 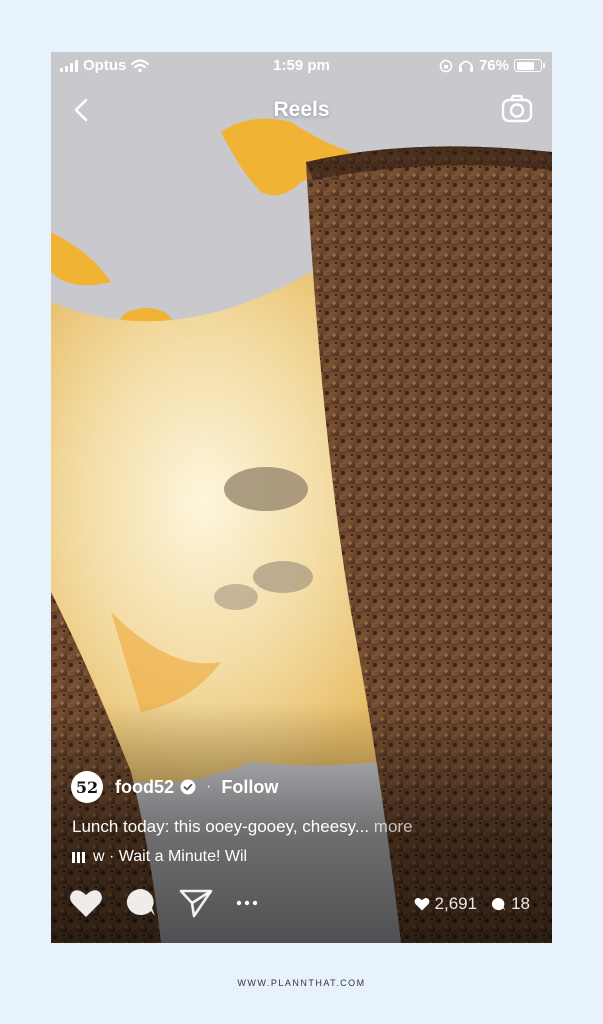 What do you see at coordinates (196, 903) in the screenshot?
I see `send-icon` at bounding box center [196, 903].